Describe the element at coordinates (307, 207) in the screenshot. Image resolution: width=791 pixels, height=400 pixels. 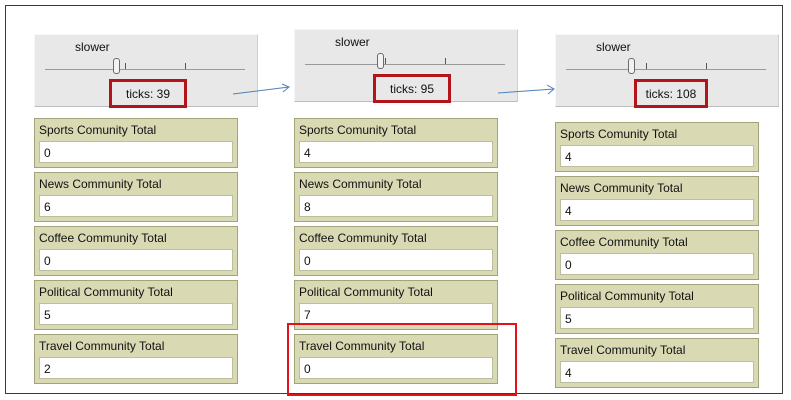
I see `monitor-value: 8` at that location.